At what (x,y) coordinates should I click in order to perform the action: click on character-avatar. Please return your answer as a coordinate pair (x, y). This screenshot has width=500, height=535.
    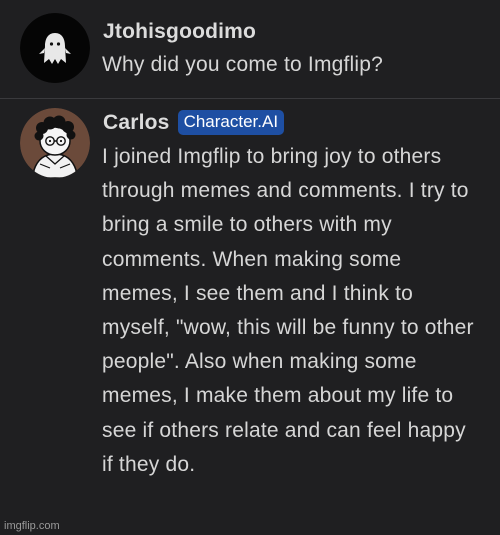
    Looking at the image, I should click on (55, 143).